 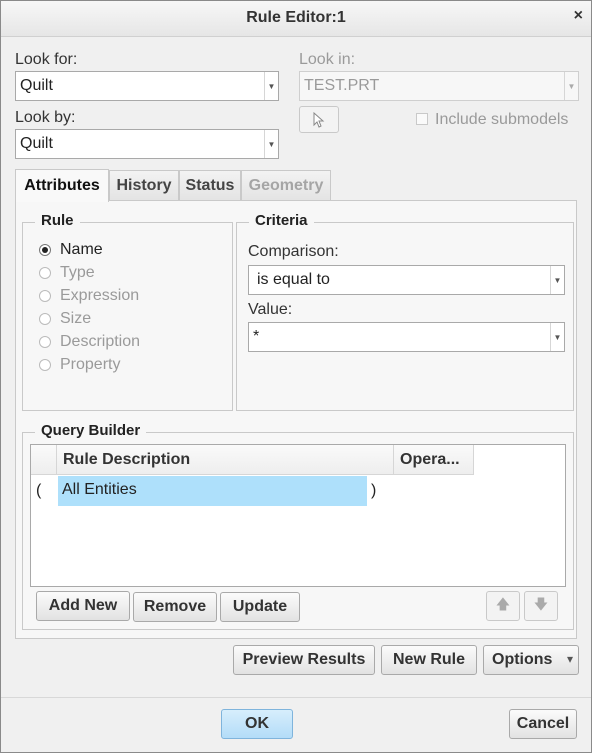 What do you see at coordinates (342, 85) in the screenshot?
I see `look-in-value: TEST.PRT` at bounding box center [342, 85].